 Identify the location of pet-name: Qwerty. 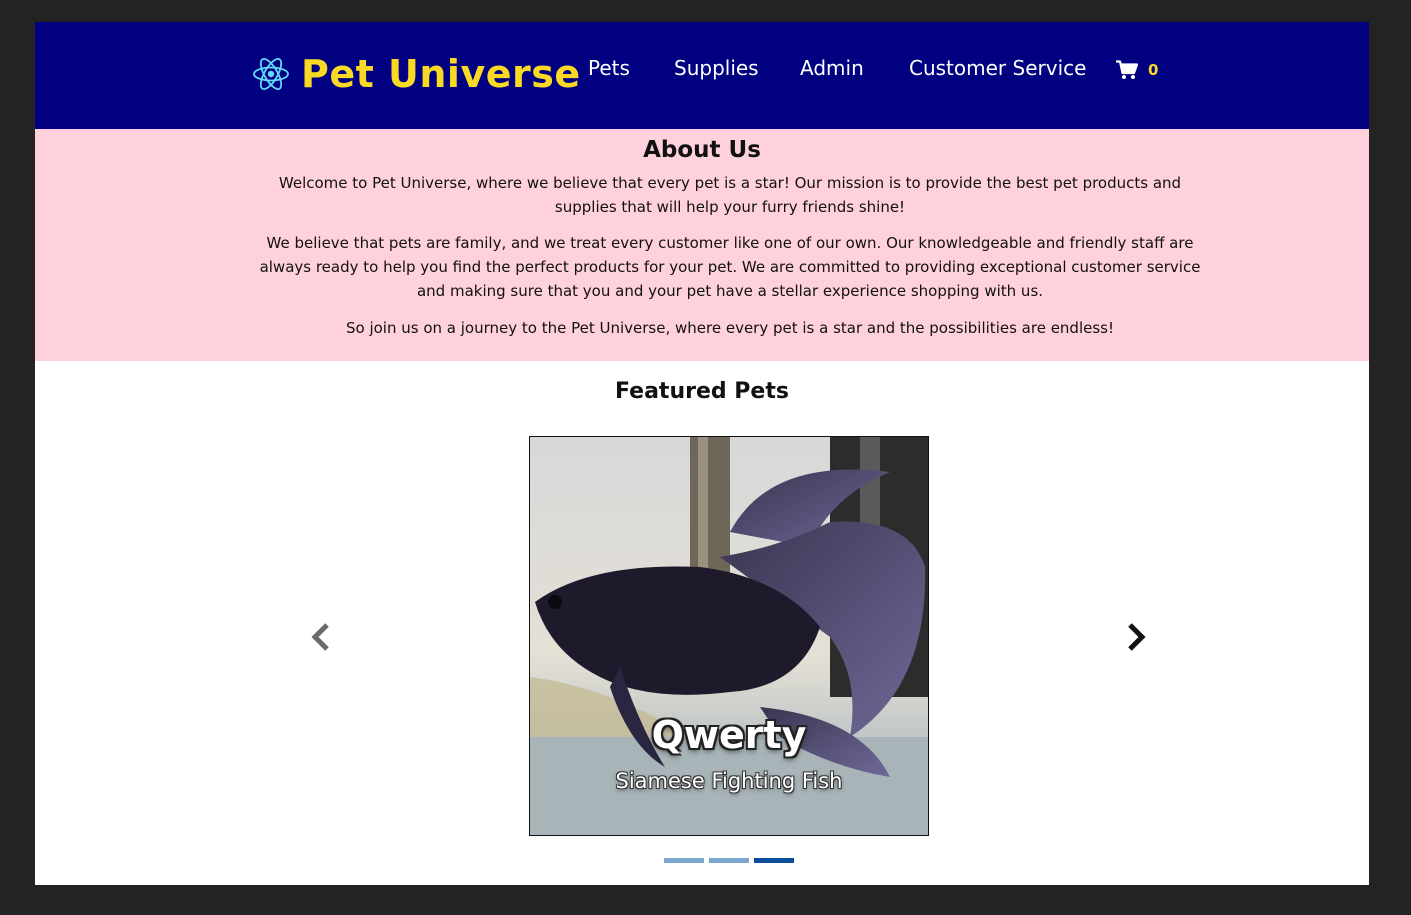
(729, 735).